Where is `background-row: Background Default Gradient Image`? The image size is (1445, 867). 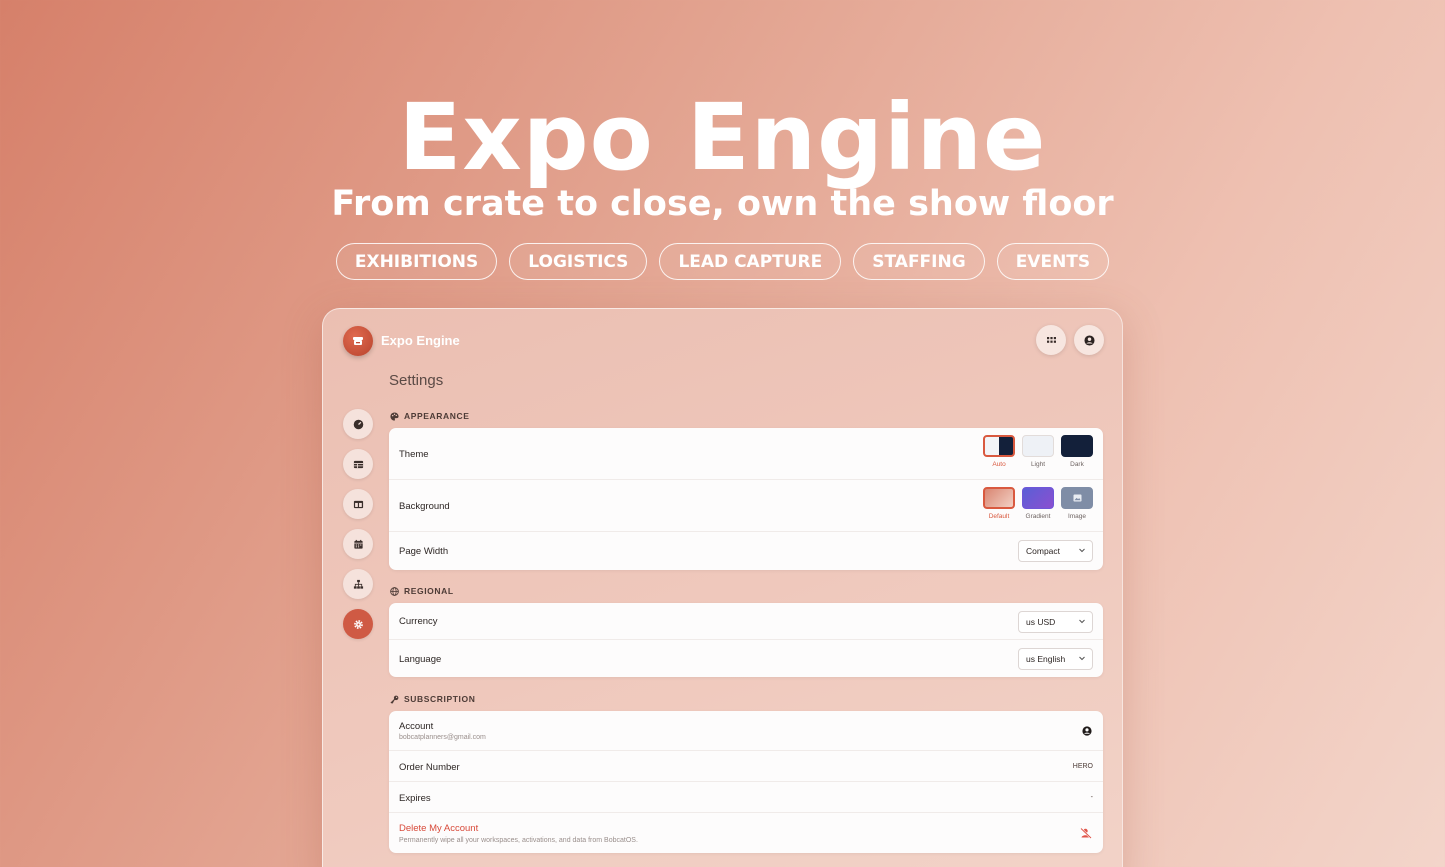 background-row: Background Default Gradient Image is located at coordinates (746, 506).